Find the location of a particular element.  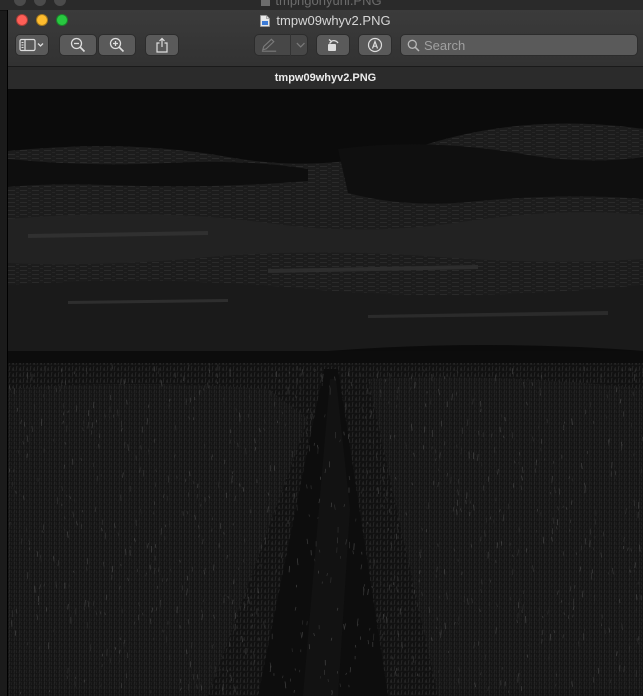

zoom-in-button is located at coordinates (117, 45).